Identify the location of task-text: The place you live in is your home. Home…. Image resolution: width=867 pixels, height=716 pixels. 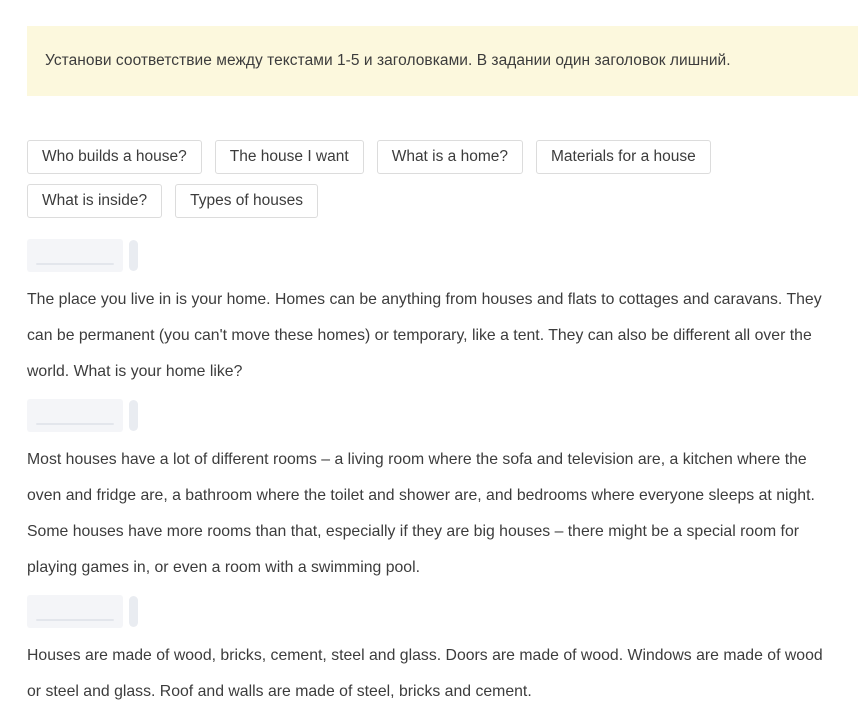
(424, 335).